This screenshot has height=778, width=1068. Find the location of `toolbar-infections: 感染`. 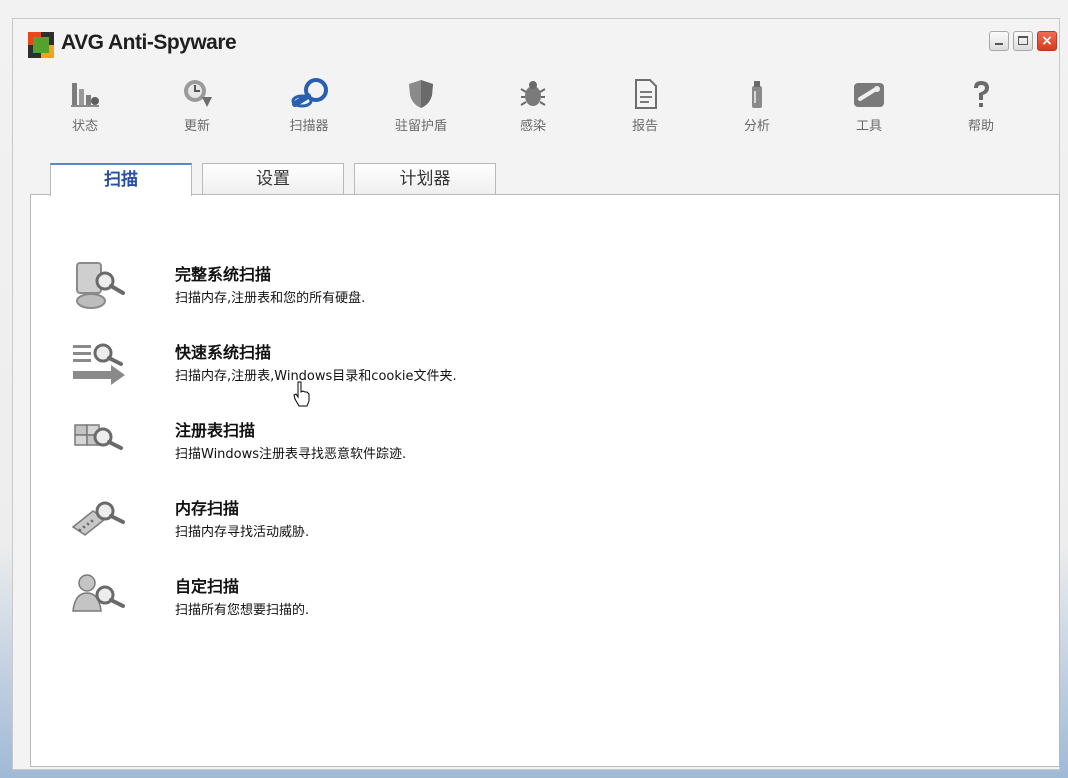

toolbar-infections: 感染 is located at coordinates (533, 109).